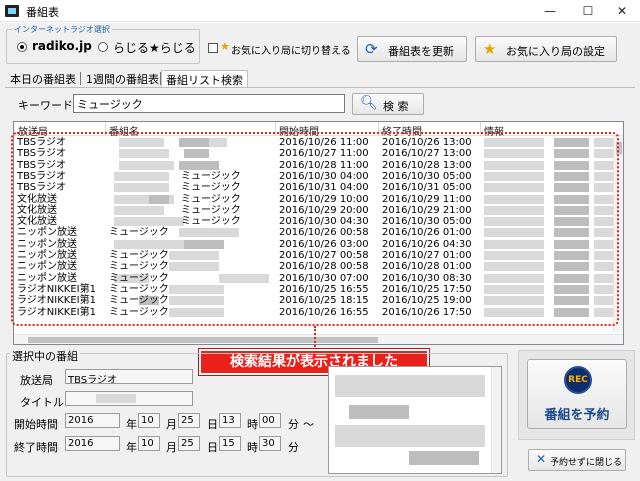 The image size is (640, 481). Describe the element at coordinates (622, 11) in the screenshot. I see `close-window-button: ✕` at that location.